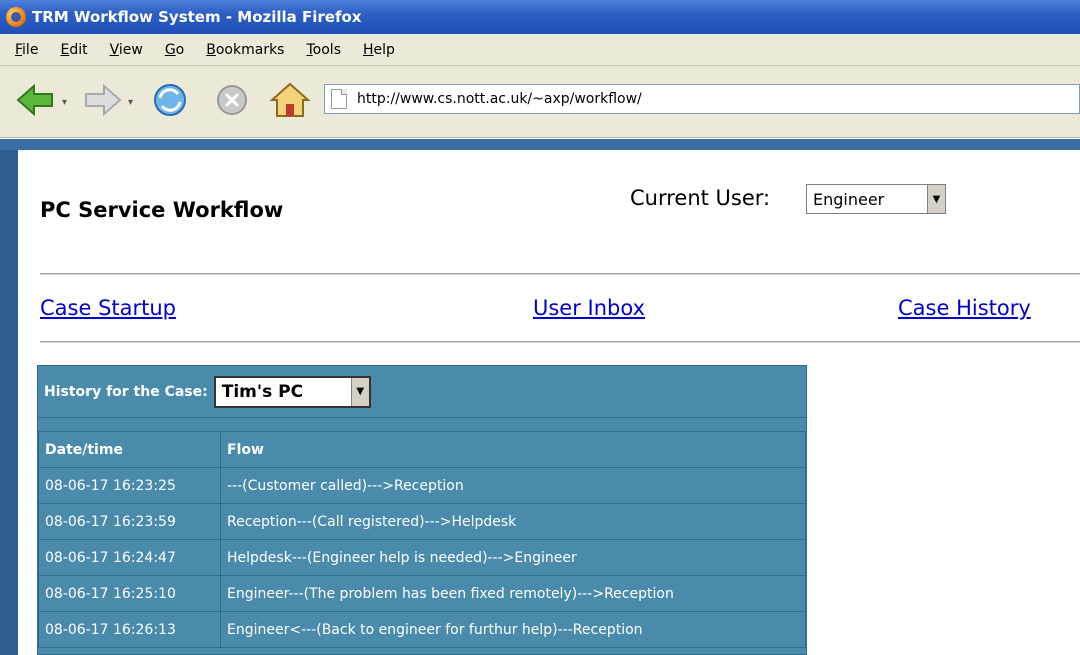  What do you see at coordinates (162, 210) in the screenshot?
I see `page-title: PC Service Workflow` at bounding box center [162, 210].